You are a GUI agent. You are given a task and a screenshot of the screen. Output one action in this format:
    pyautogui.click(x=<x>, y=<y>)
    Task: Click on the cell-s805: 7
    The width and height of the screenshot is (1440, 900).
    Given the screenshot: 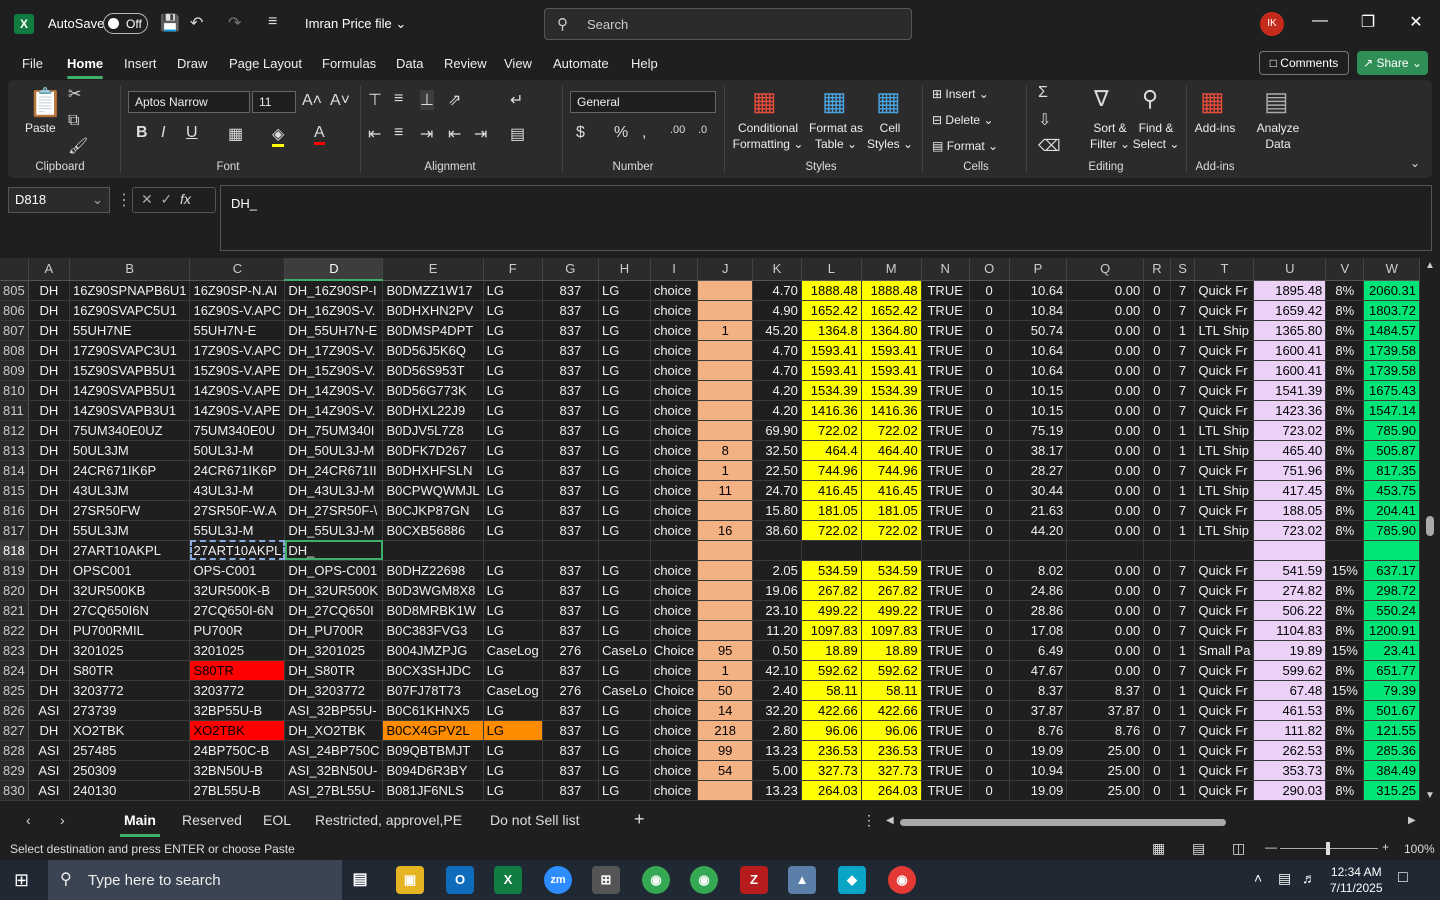 What is the action you would take?
    pyautogui.click(x=1183, y=290)
    